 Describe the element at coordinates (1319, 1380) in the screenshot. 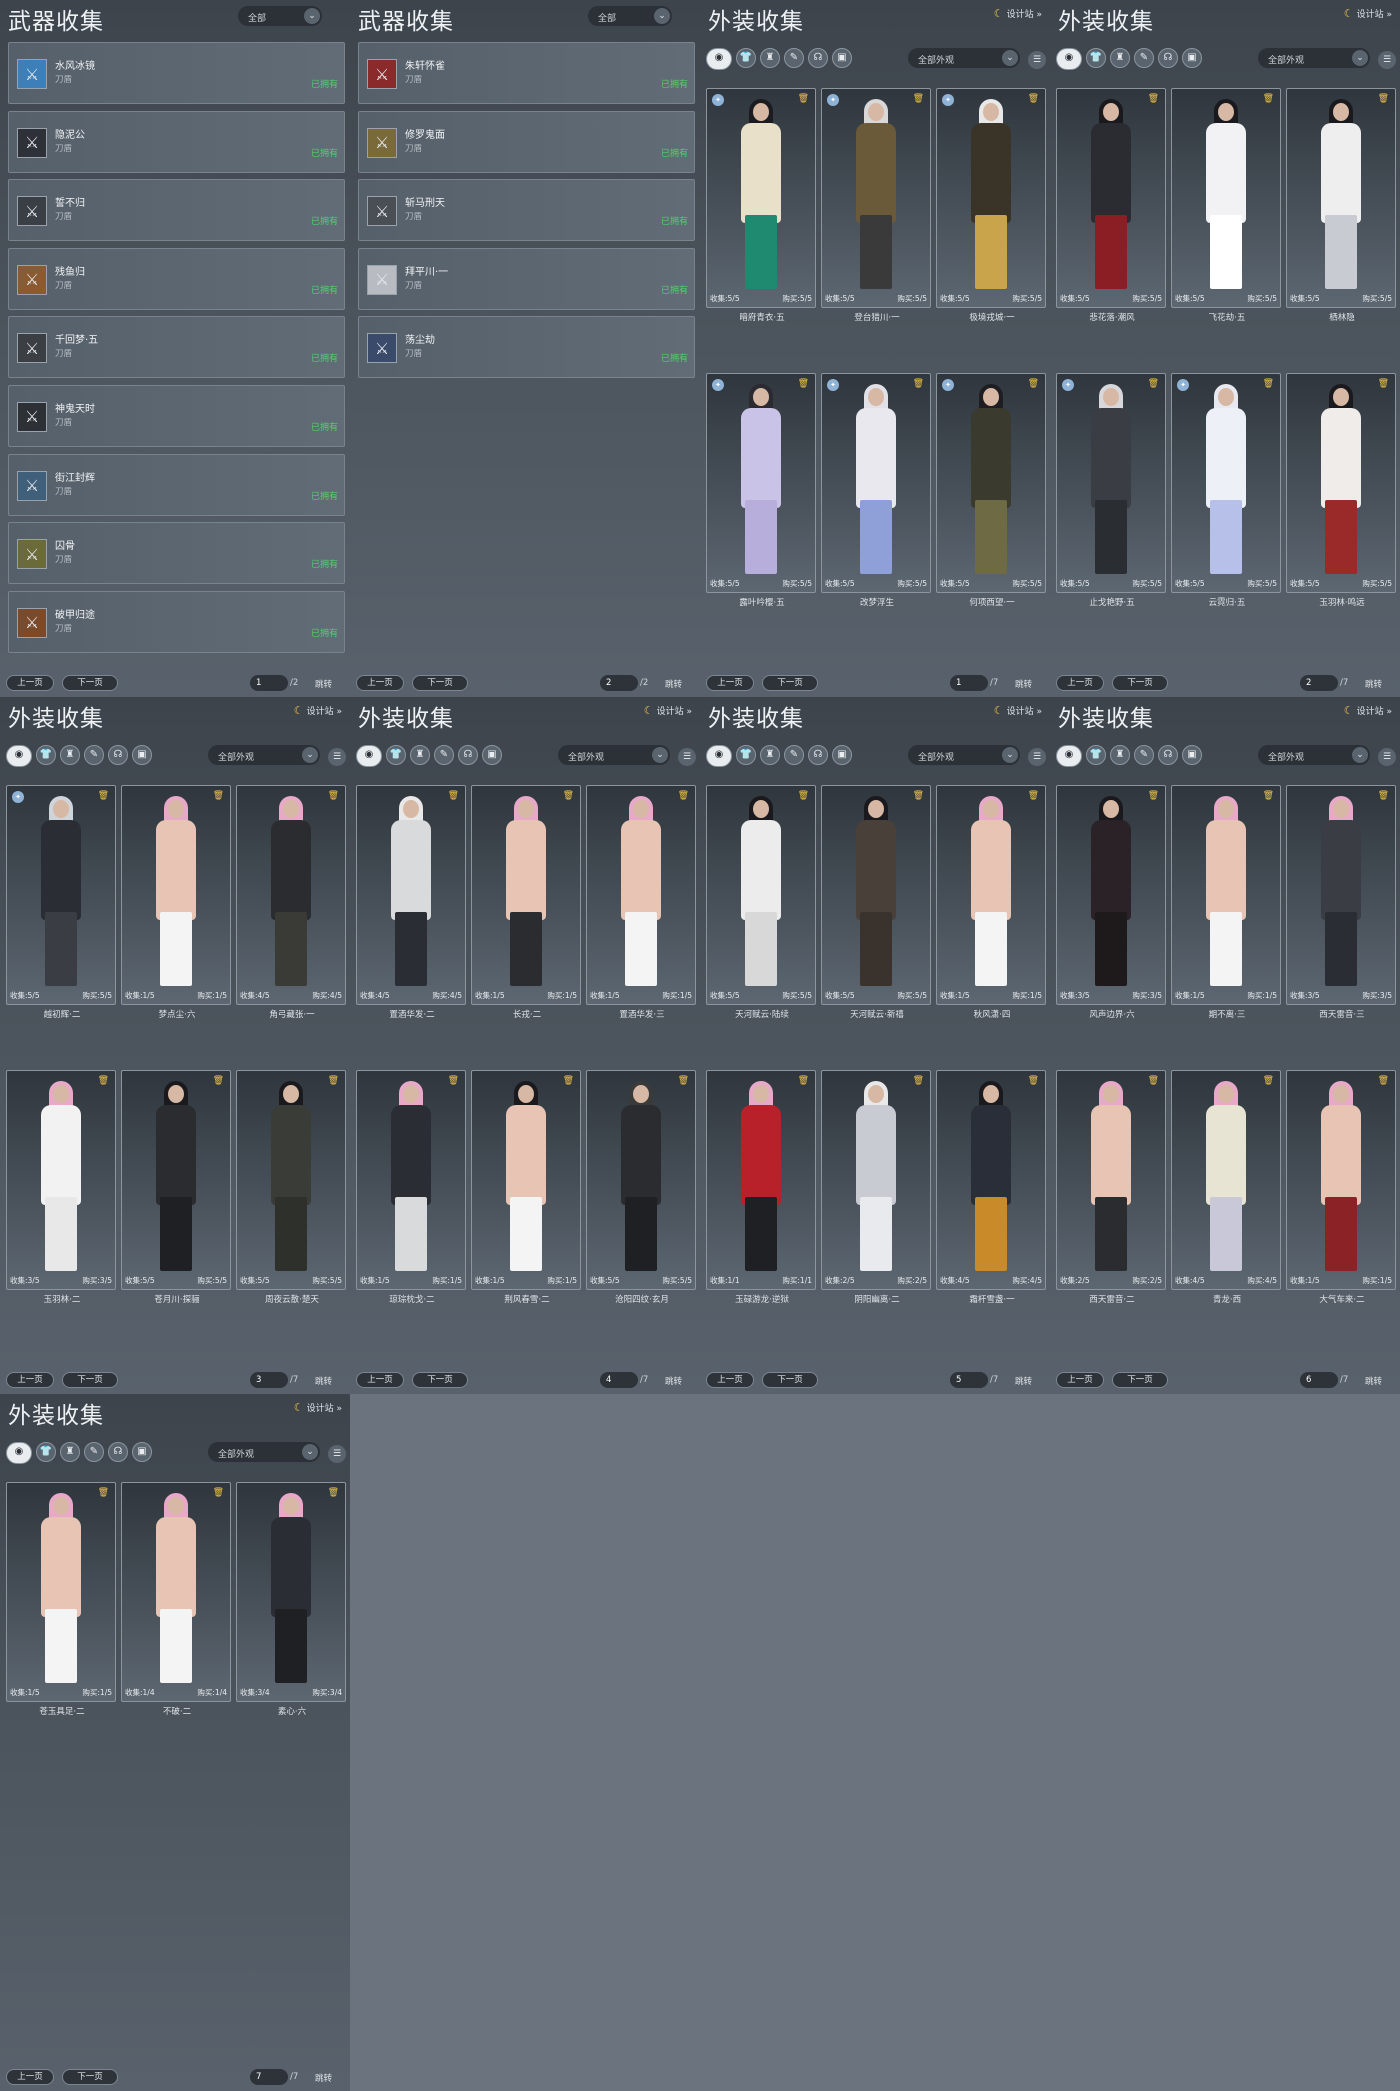

I see `page-number-input: 6` at that location.